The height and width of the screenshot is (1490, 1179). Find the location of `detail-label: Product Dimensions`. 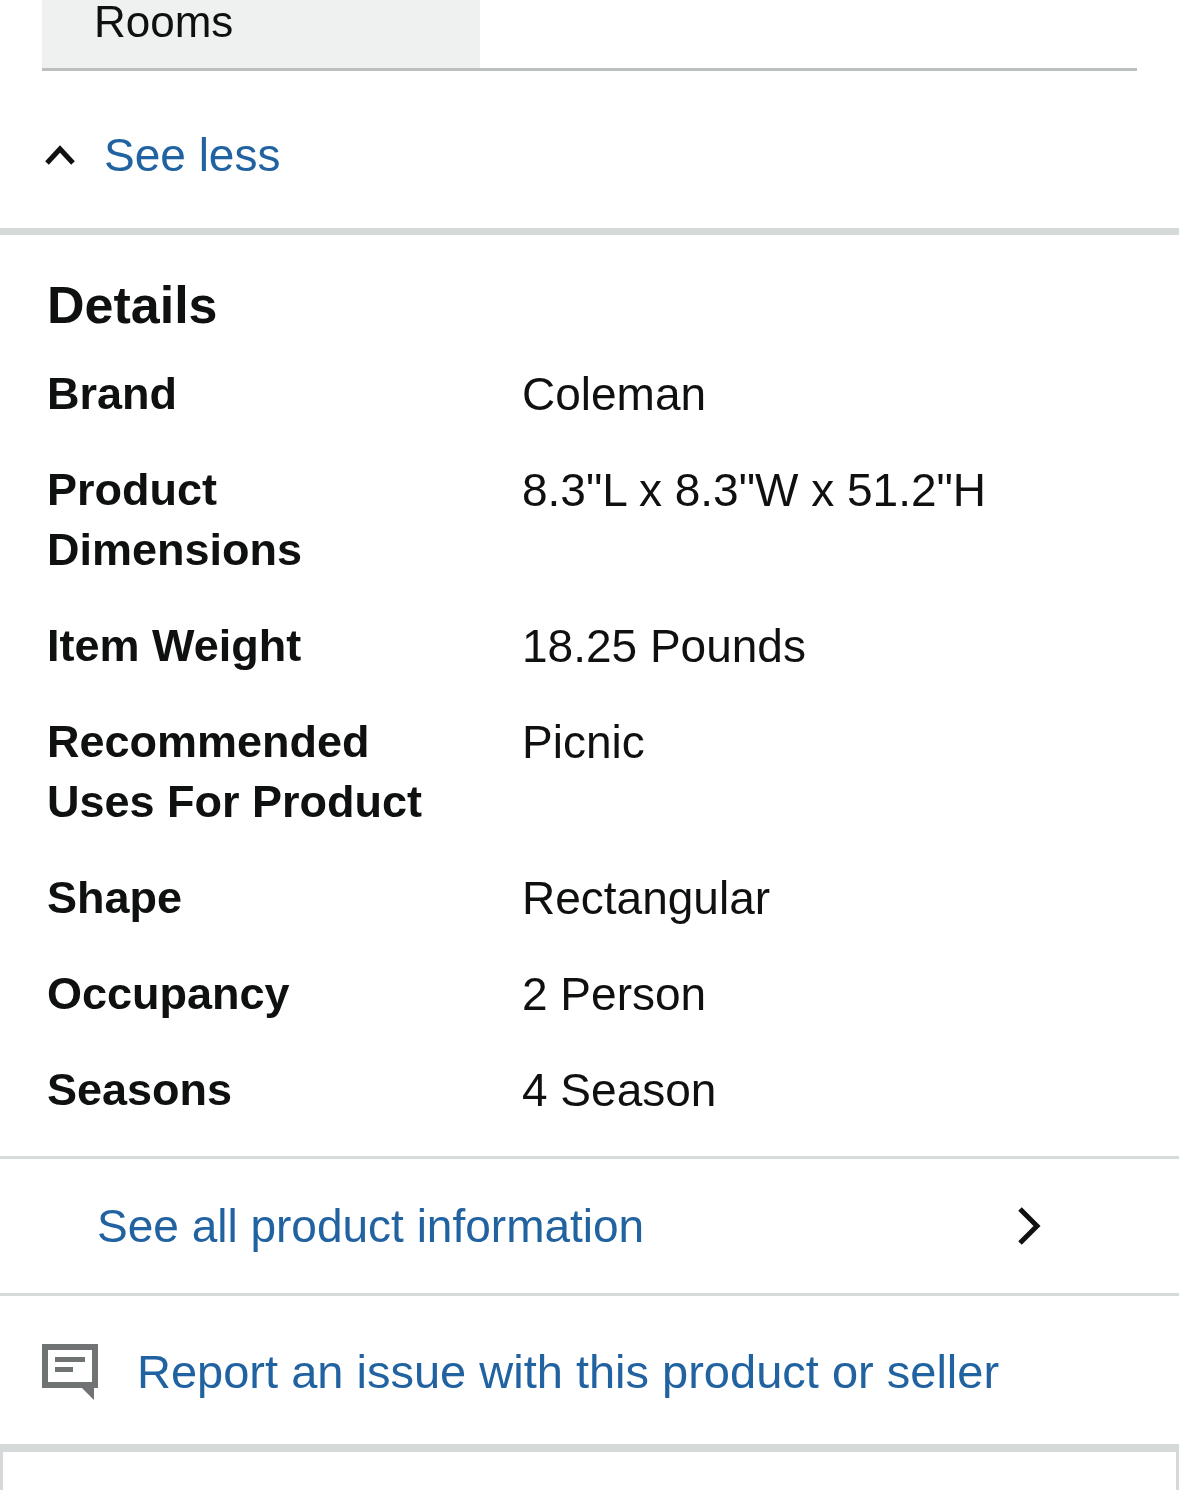

detail-label: Product Dimensions is located at coordinates (175, 520).